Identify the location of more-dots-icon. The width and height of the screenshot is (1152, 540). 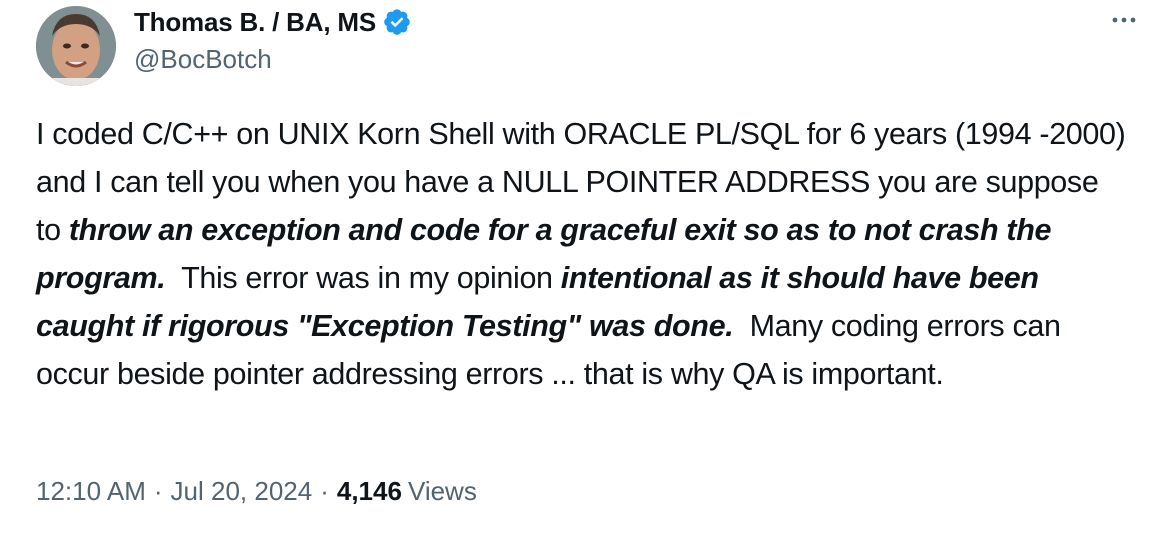
(1124, 22).